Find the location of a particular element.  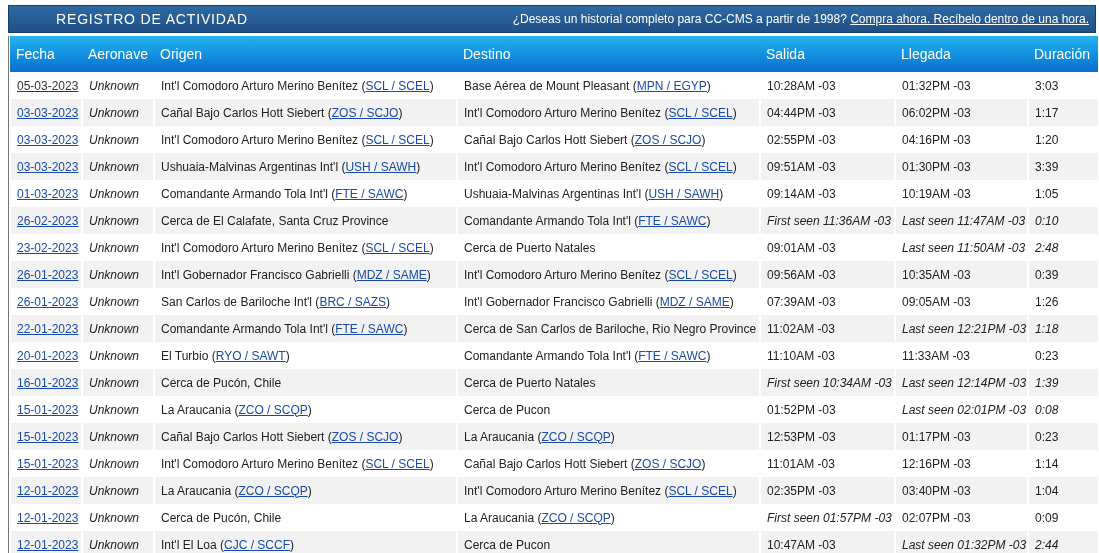

arrival-time: 03:40PM -03 is located at coordinates (936, 490).